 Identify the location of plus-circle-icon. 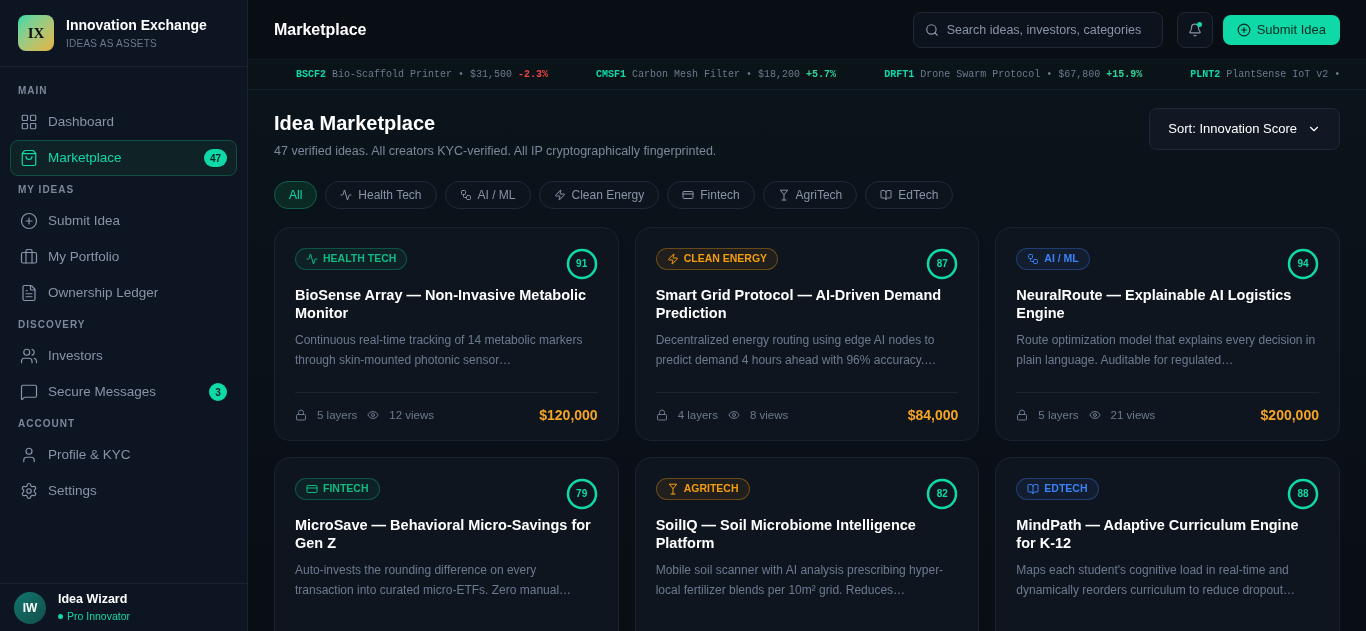
(1243, 29).